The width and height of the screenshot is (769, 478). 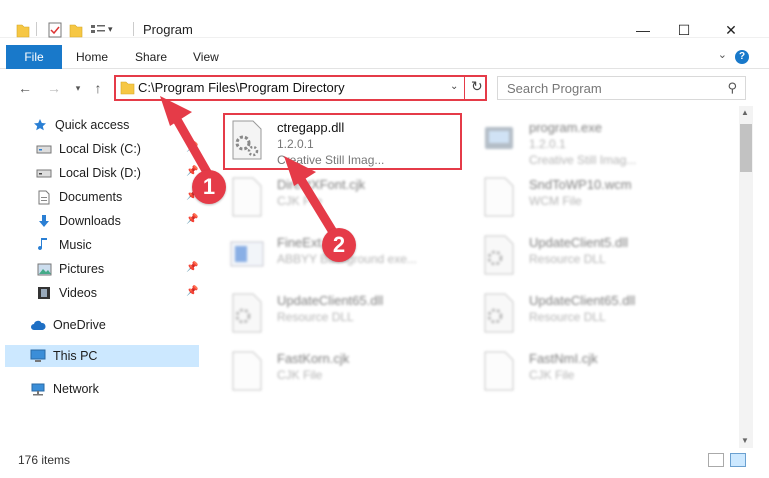 What do you see at coordinates (477, 86) in the screenshot?
I see `refresh-icon: ↻` at bounding box center [477, 86].